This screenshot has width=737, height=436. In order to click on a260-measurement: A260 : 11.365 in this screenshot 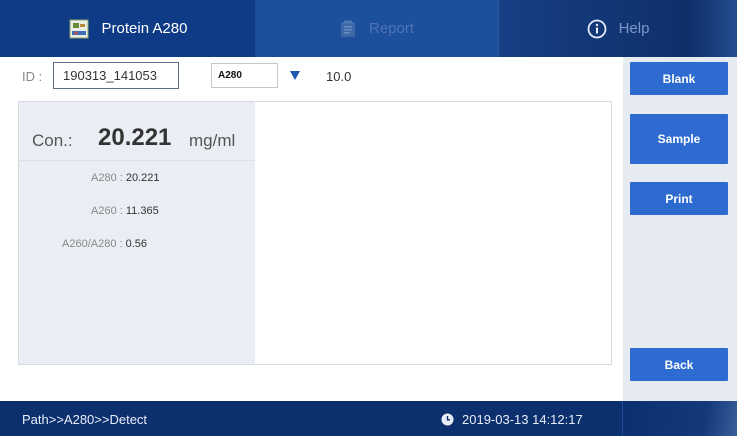, I will do `click(125, 211)`.